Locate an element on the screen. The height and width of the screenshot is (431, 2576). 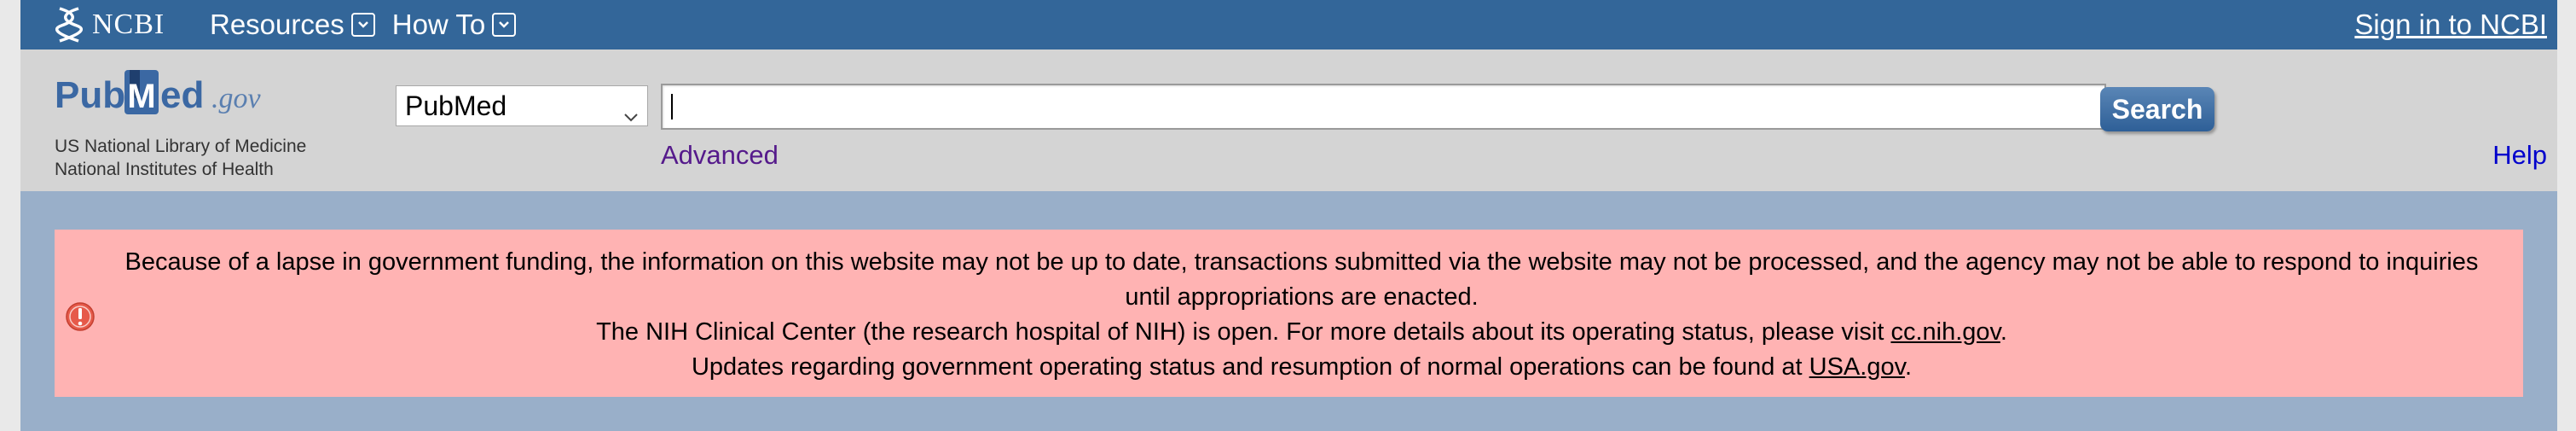
ncbi-logo: NCBI is located at coordinates (110, 25).